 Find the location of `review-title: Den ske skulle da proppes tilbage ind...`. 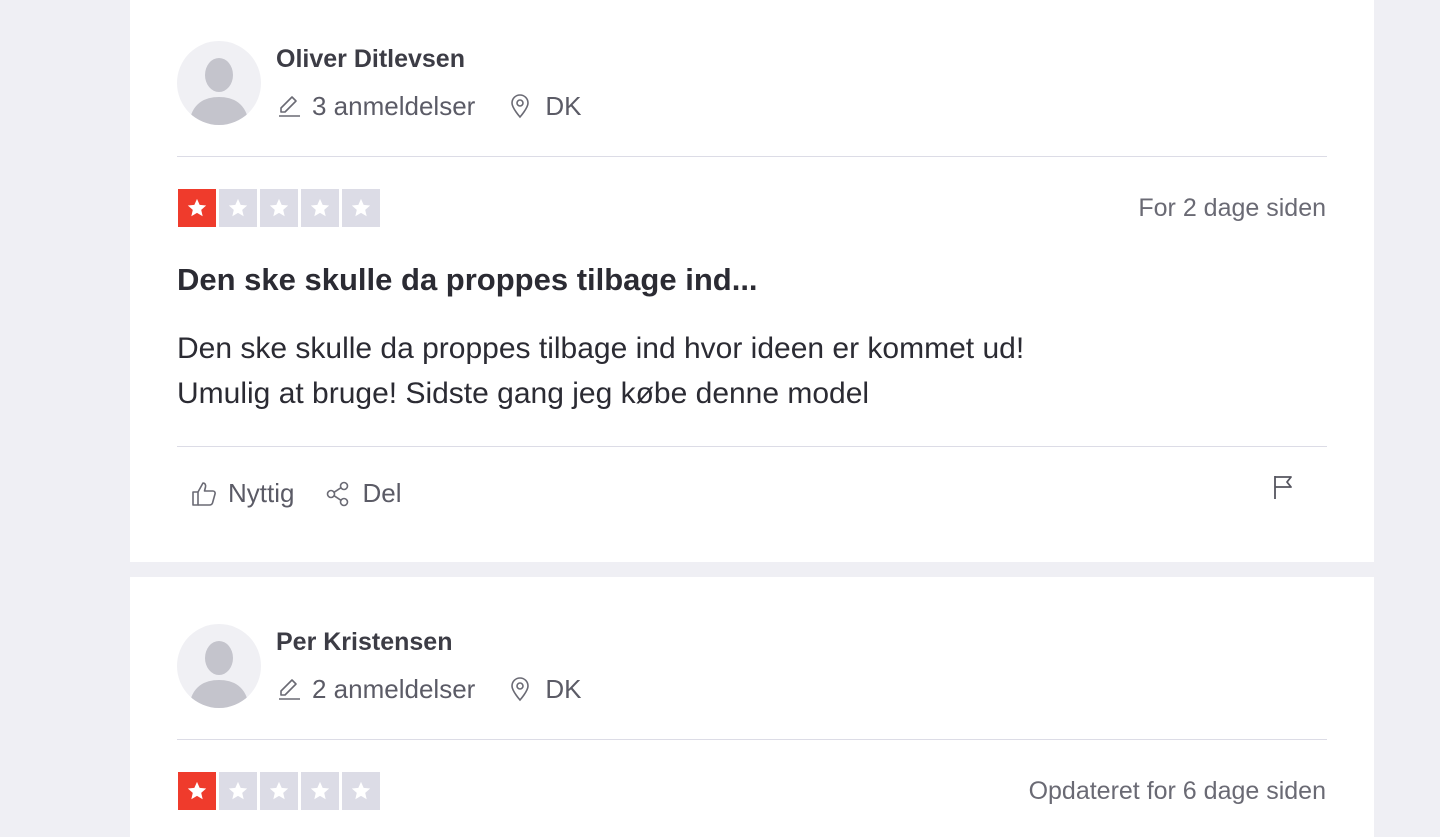

review-title: Den ske skulle da proppes tilbage ind... is located at coordinates (467, 280).